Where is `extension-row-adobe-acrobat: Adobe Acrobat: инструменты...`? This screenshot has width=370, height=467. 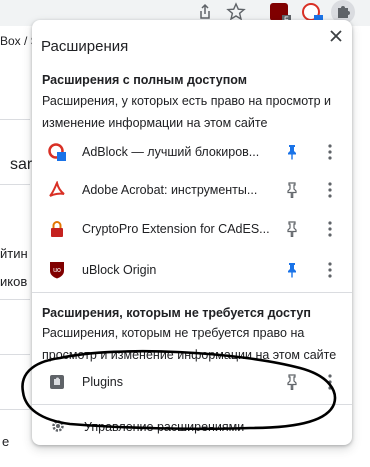
extension-row-adobe-acrobat: Adobe Acrobat: инструменты... is located at coordinates (192, 190).